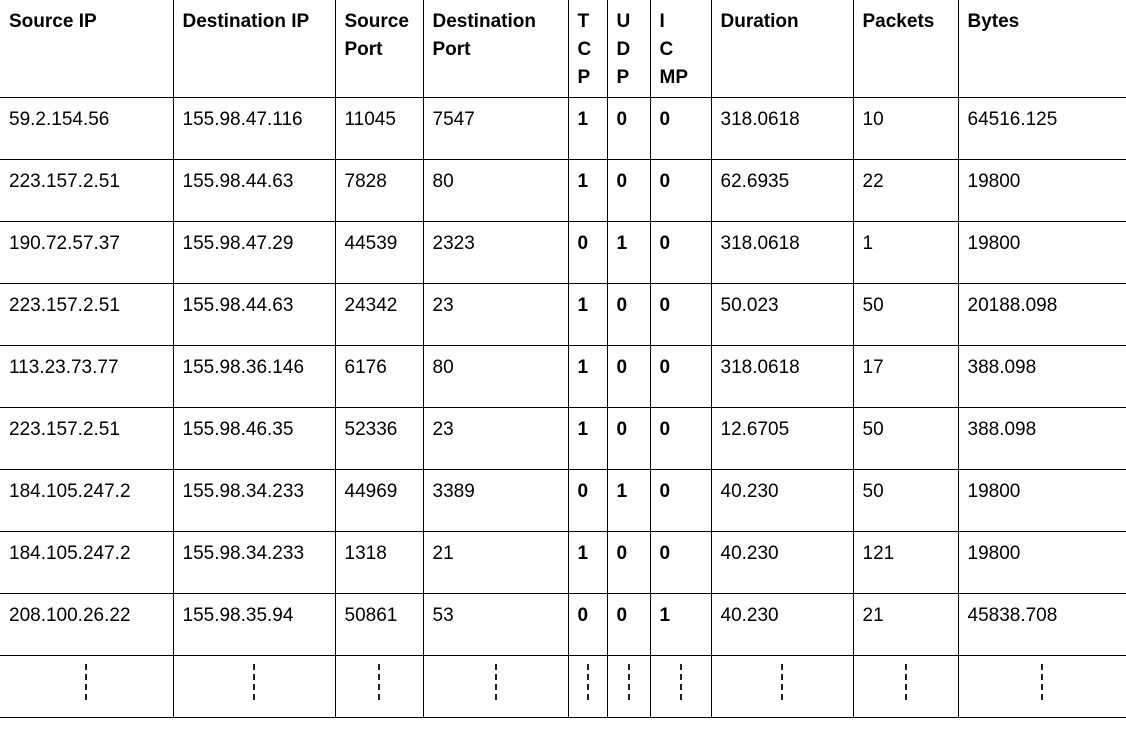 This screenshot has width=1126, height=734. Describe the element at coordinates (87, 624) in the screenshot. I see `cell-source-ip: 208.100.26.22` at that location.